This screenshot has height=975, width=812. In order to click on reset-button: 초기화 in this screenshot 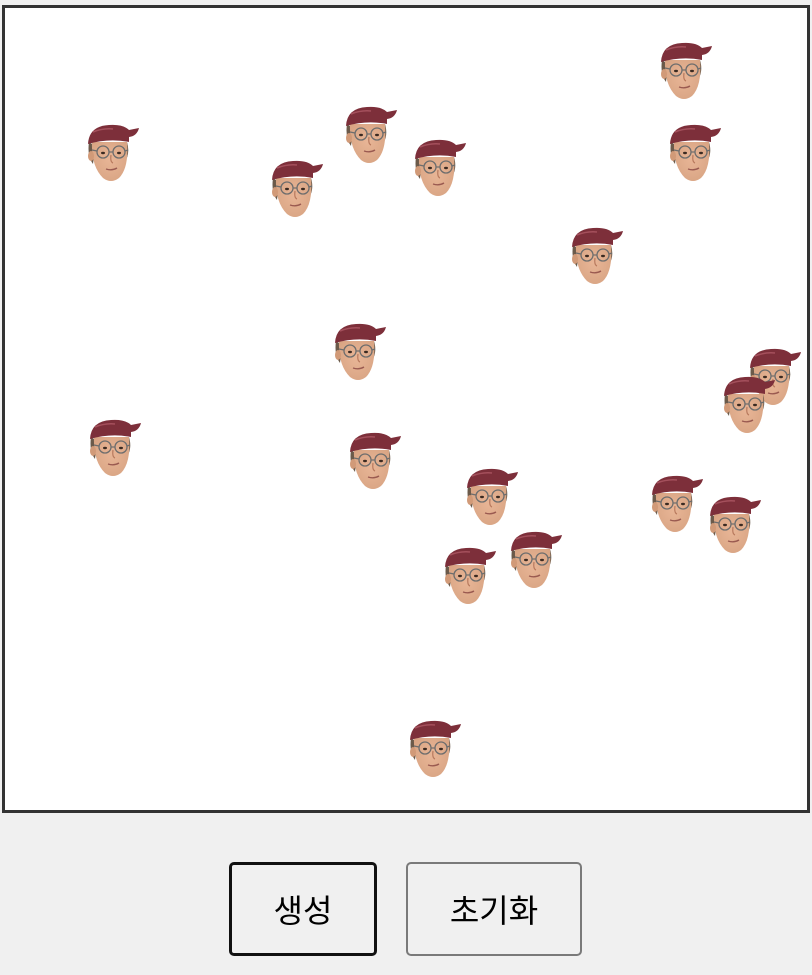, I will do `click(494, 909)`.